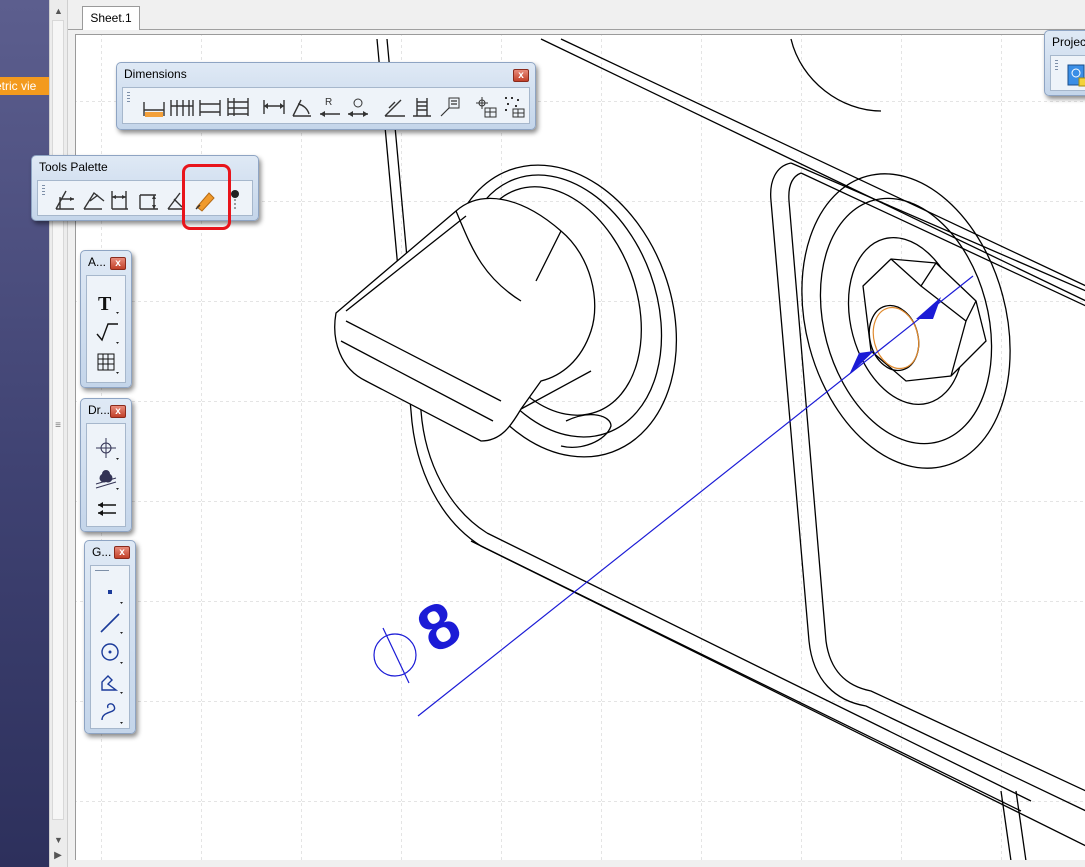 This screenshot has height=867, width=1085. Describe the element at coordinates (58, 426) in the screenshot. I see `scroll-grip-icon: ≡` at that location.